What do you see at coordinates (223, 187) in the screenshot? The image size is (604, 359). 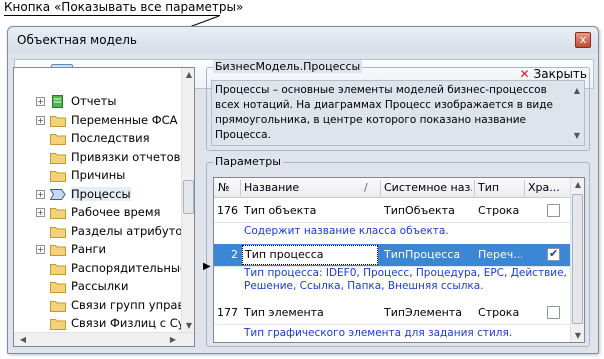 I see `column-header-num: №` at bounding box center [223, 187].